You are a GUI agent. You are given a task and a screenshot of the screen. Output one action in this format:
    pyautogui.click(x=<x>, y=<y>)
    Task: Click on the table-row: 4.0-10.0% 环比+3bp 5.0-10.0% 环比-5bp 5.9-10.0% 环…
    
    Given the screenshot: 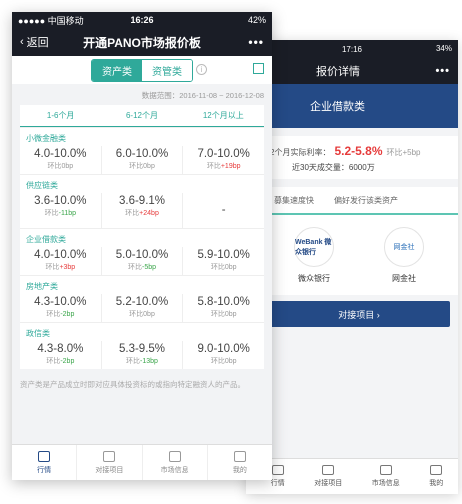 What is the action you would take?
    pyautogui.click(x=142, y=261)
    